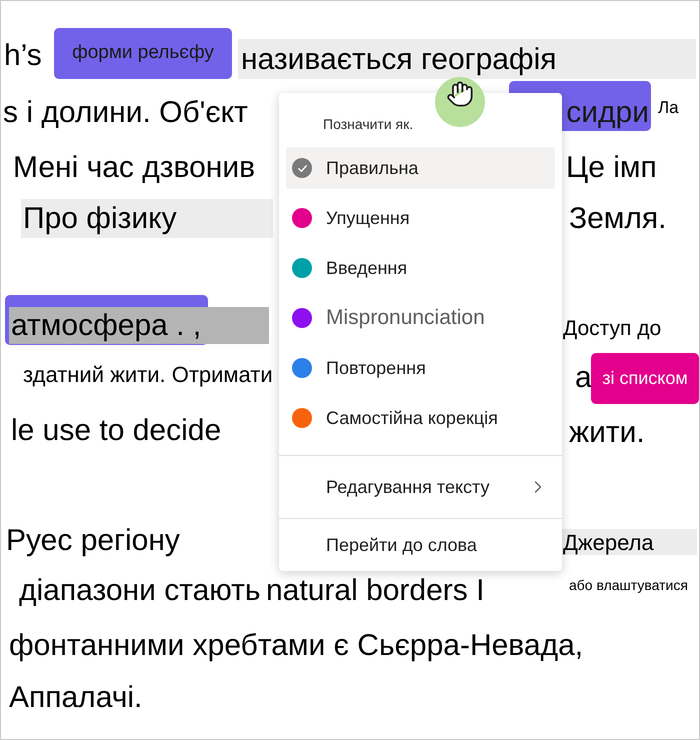 This screenshot has width=700, height=740. I want to click on body-text: Мені час дзвонив, so click(134, 168).